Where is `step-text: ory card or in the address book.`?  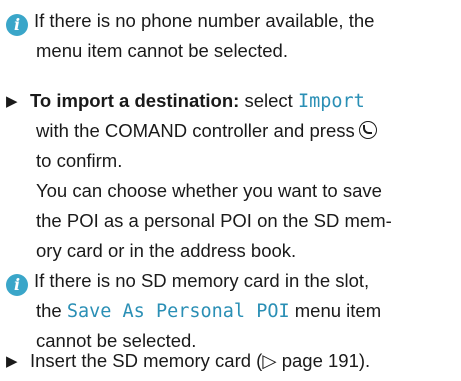 step-text: ory card or in the address book. is located at coordinates (166, 250).